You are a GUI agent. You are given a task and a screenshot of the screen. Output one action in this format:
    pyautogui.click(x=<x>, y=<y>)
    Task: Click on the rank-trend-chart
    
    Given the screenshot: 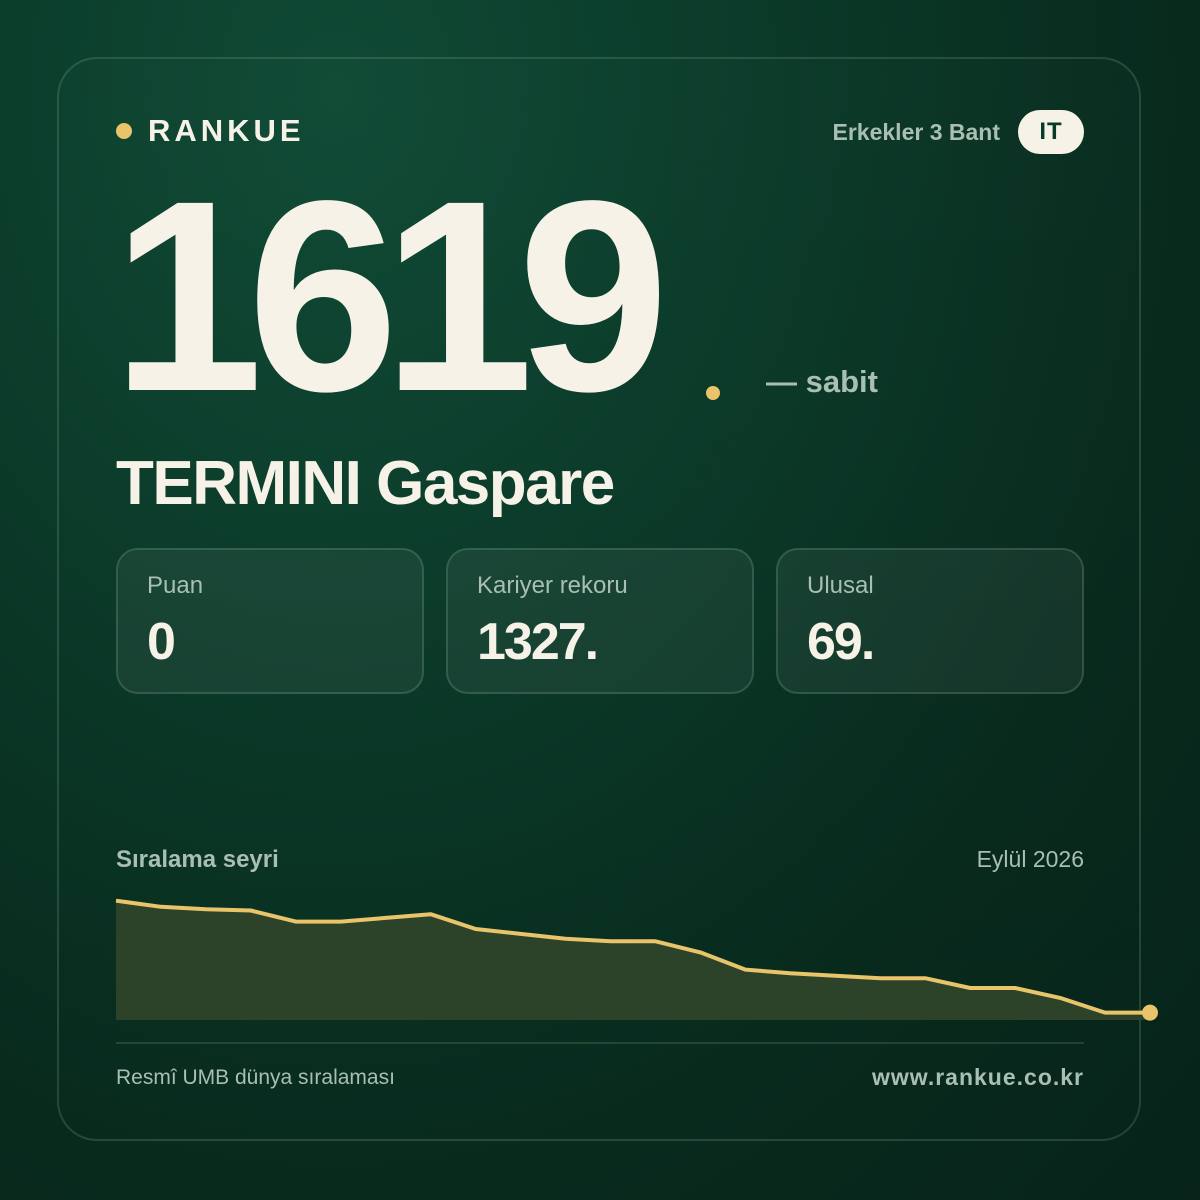 What is the action you would take?
    pyautogui.click(x=636, y=959)
    